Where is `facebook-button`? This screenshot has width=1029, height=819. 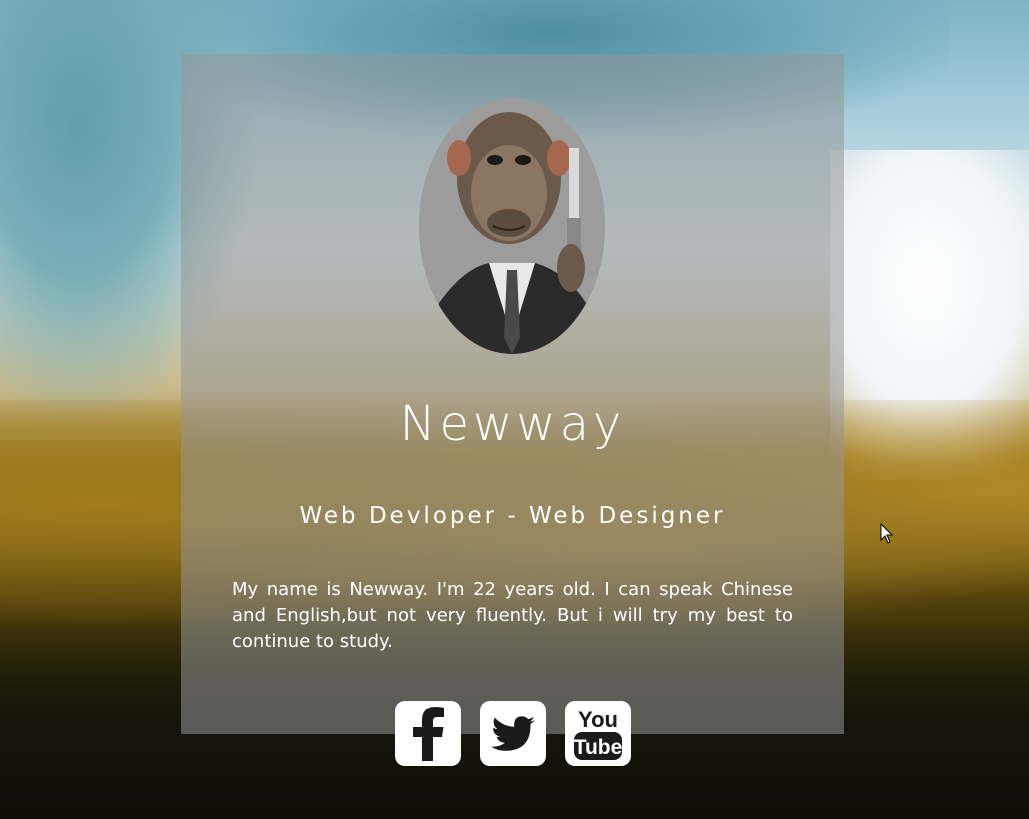 facebook-button is located at coordinates (428, 733).